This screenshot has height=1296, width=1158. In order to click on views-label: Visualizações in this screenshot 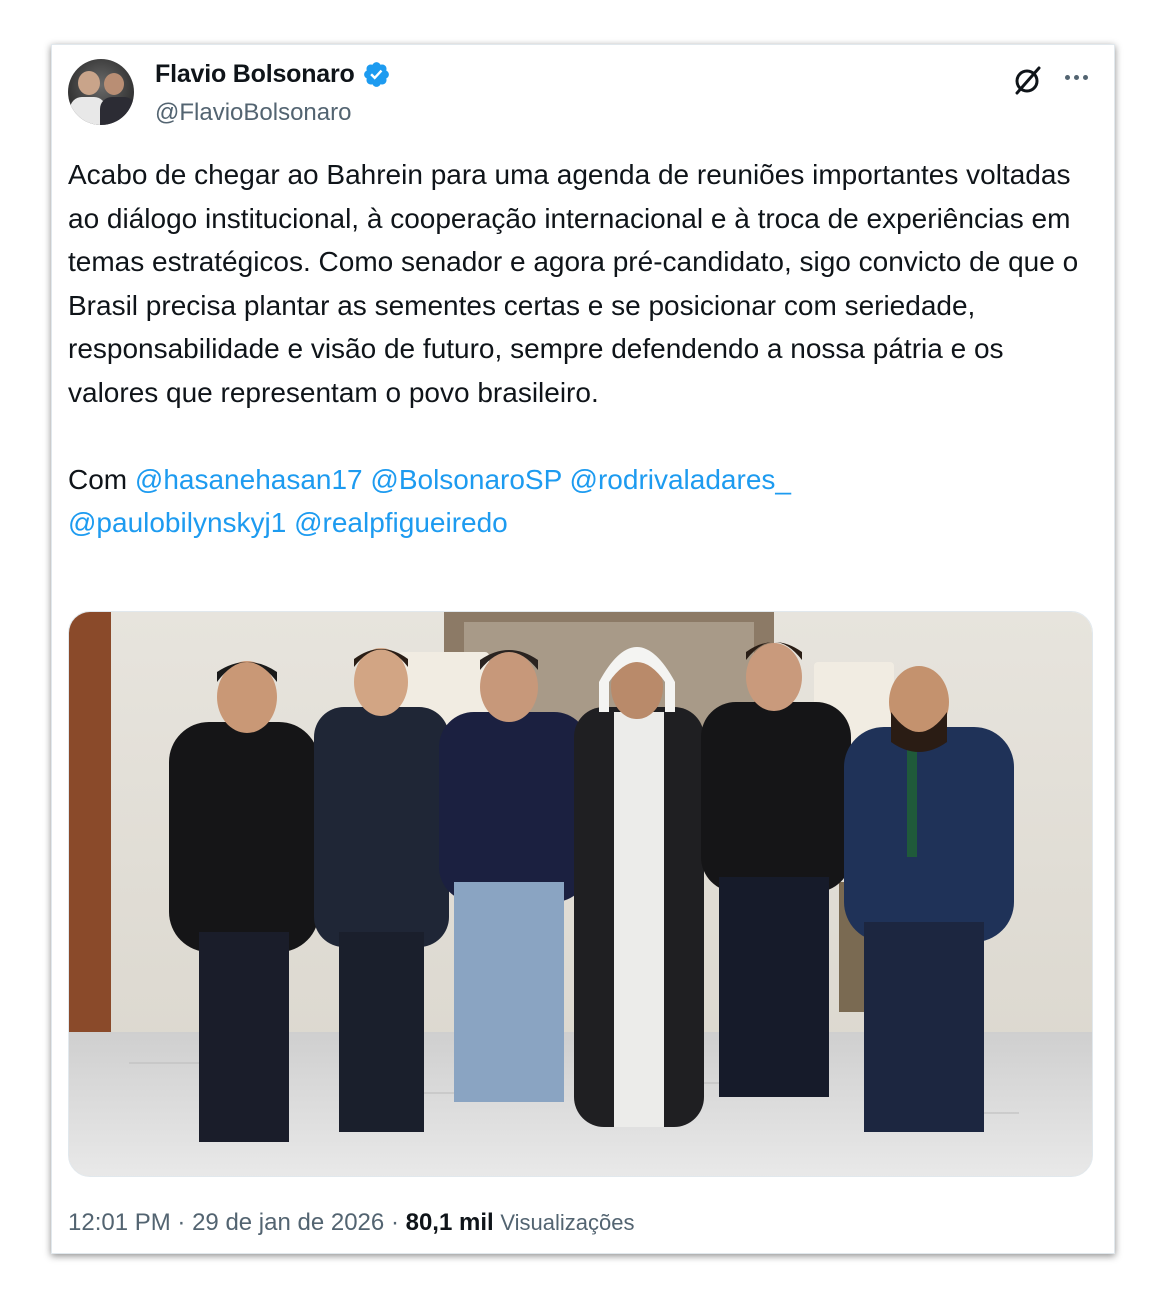, I will do `click(567, 1222)`.